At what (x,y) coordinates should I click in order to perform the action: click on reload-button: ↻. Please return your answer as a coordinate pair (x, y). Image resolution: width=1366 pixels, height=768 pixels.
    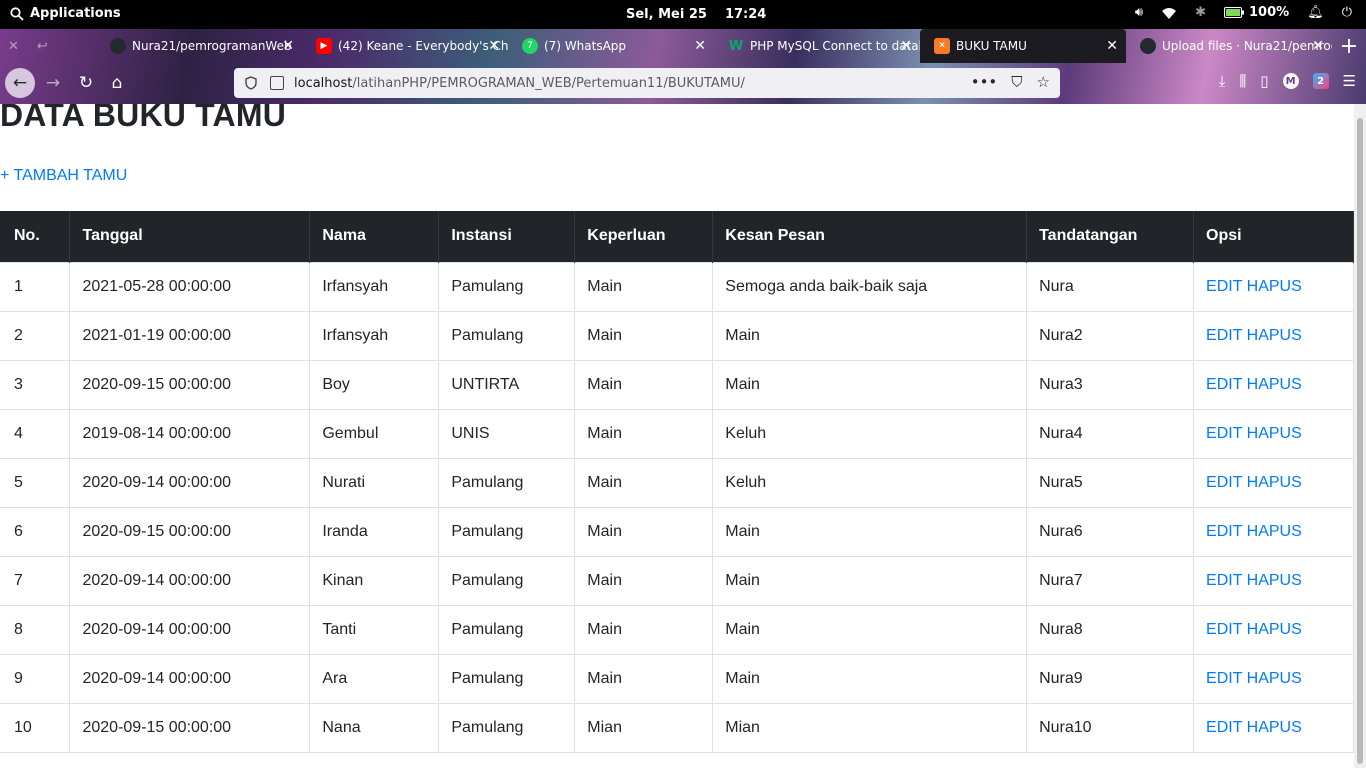
    Looking at the image, I should click on (86, 83).